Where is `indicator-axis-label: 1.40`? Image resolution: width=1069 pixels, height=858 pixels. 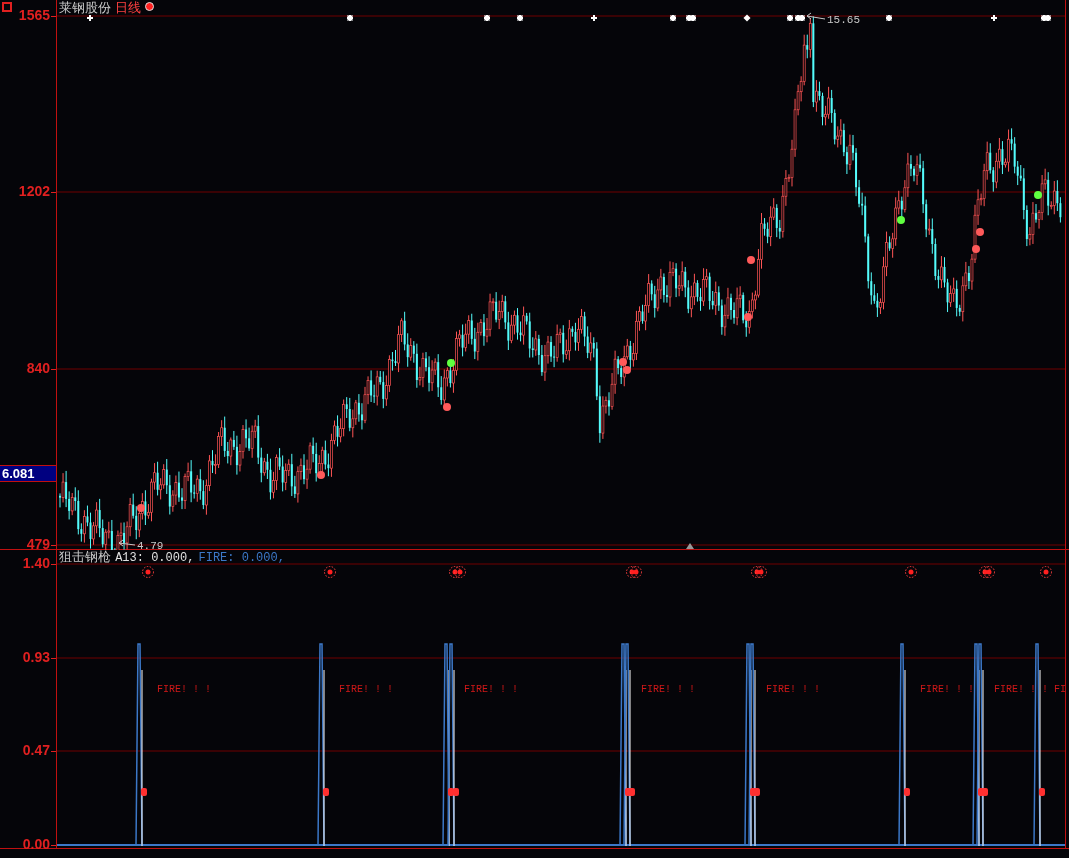 indicator-axis-label: 1.40 is located at coordinates (36, 563).